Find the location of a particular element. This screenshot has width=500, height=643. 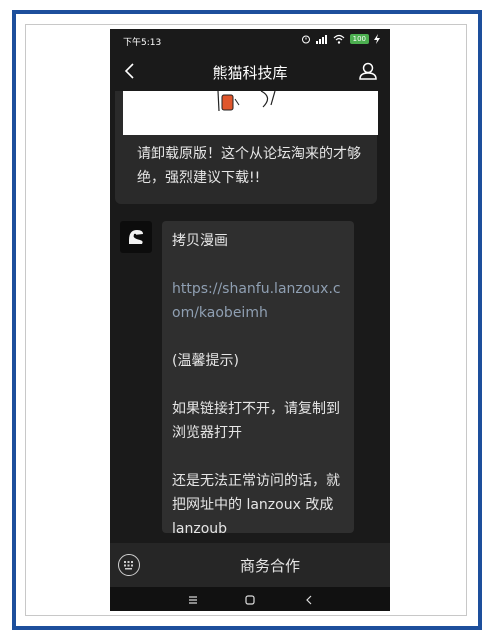

tip-text-1: 如果链接打不开，请复制到浏览器打开 is located at coordinates (256, 421).